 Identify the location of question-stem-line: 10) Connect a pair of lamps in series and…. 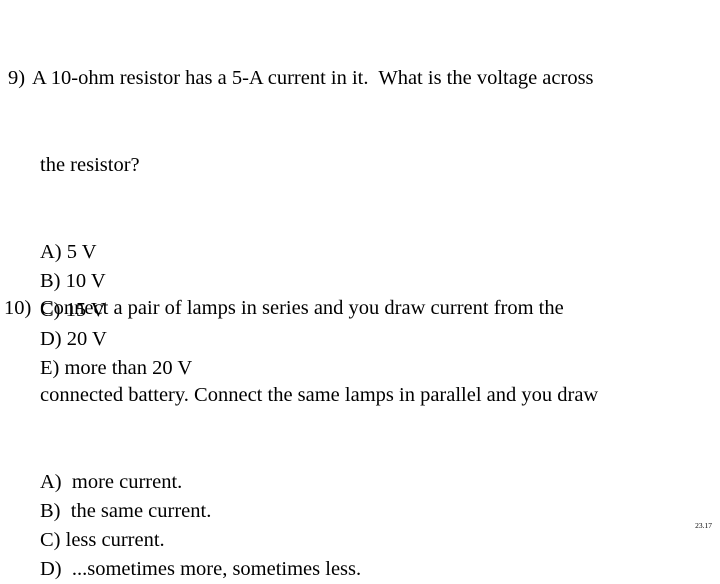
(360, 308).